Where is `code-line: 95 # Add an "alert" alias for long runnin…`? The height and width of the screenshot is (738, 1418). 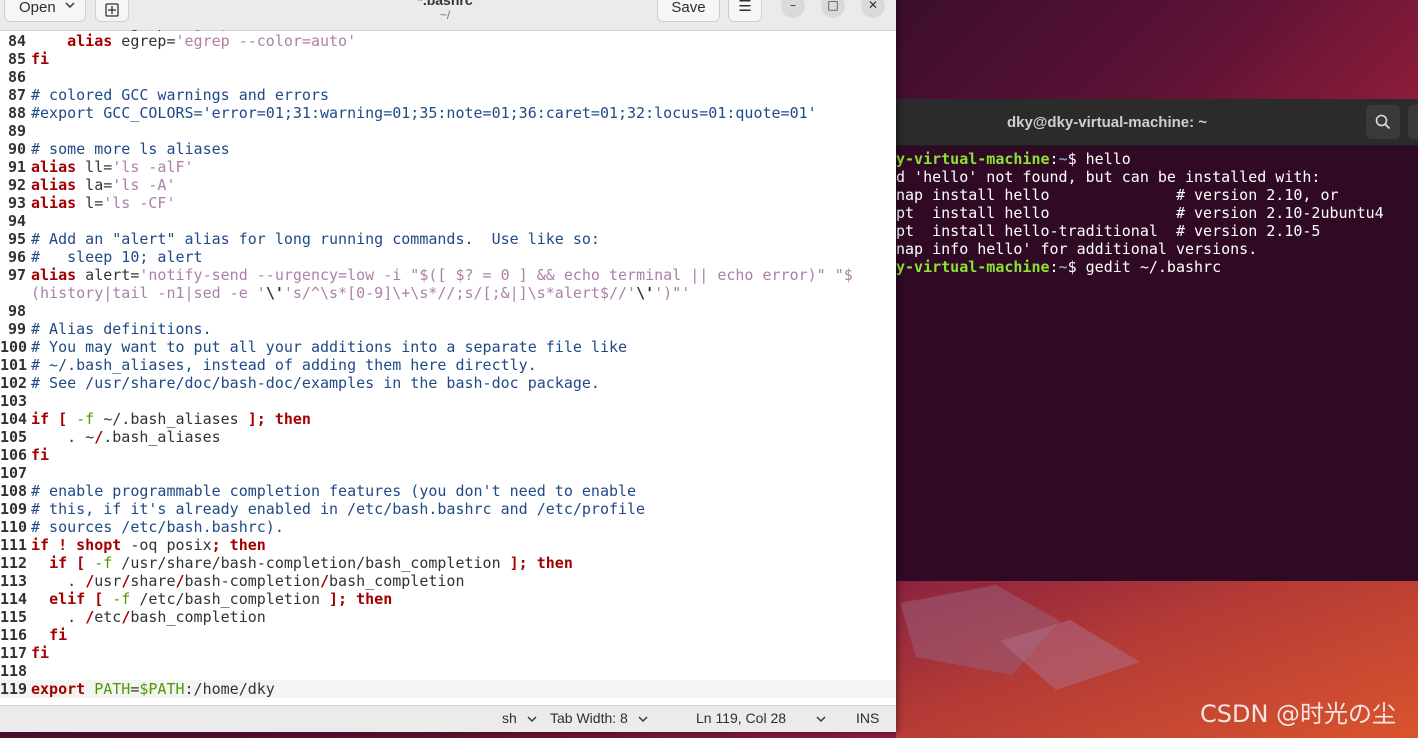 code-line: 95 # Add an "alert" alias for long runnin… is located at coordinates (448, 239).